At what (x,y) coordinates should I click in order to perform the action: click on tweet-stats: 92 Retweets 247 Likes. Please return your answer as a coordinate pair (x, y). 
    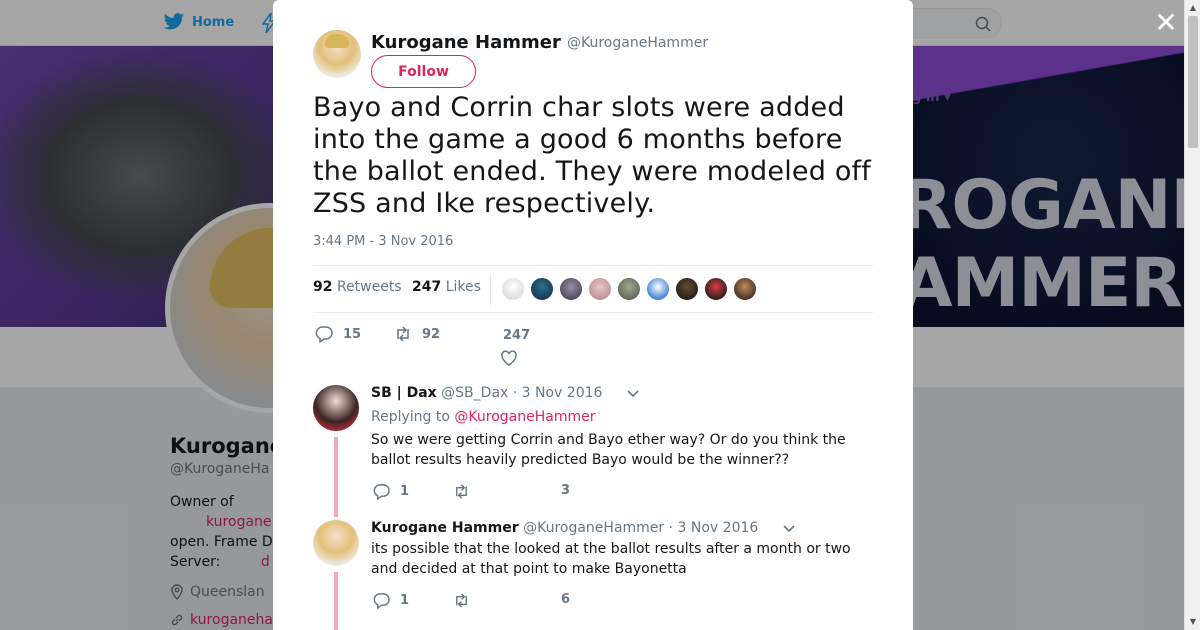
    Looking at the image, I should click on (593, 289).